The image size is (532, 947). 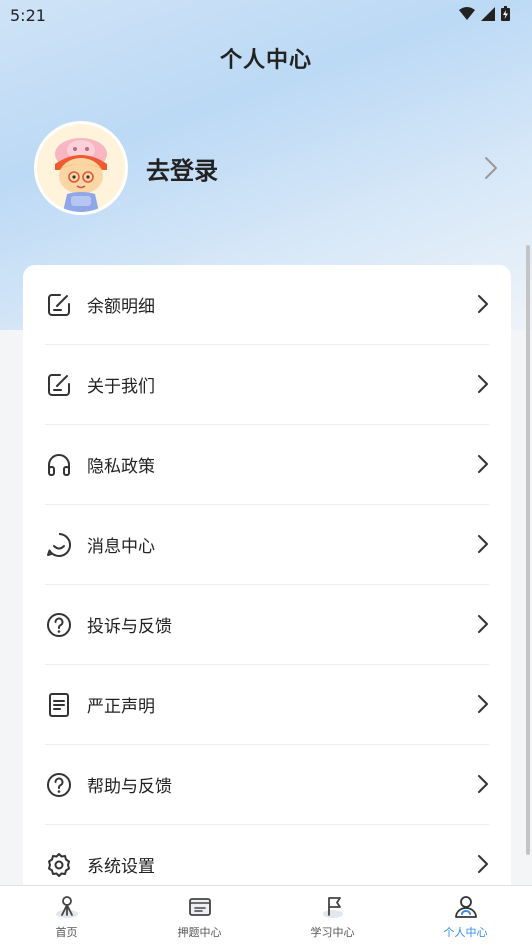 What do you see at coordinates (488, 13) in the screenshot?
I see `signal-icon` at bounding box center [488, 13].